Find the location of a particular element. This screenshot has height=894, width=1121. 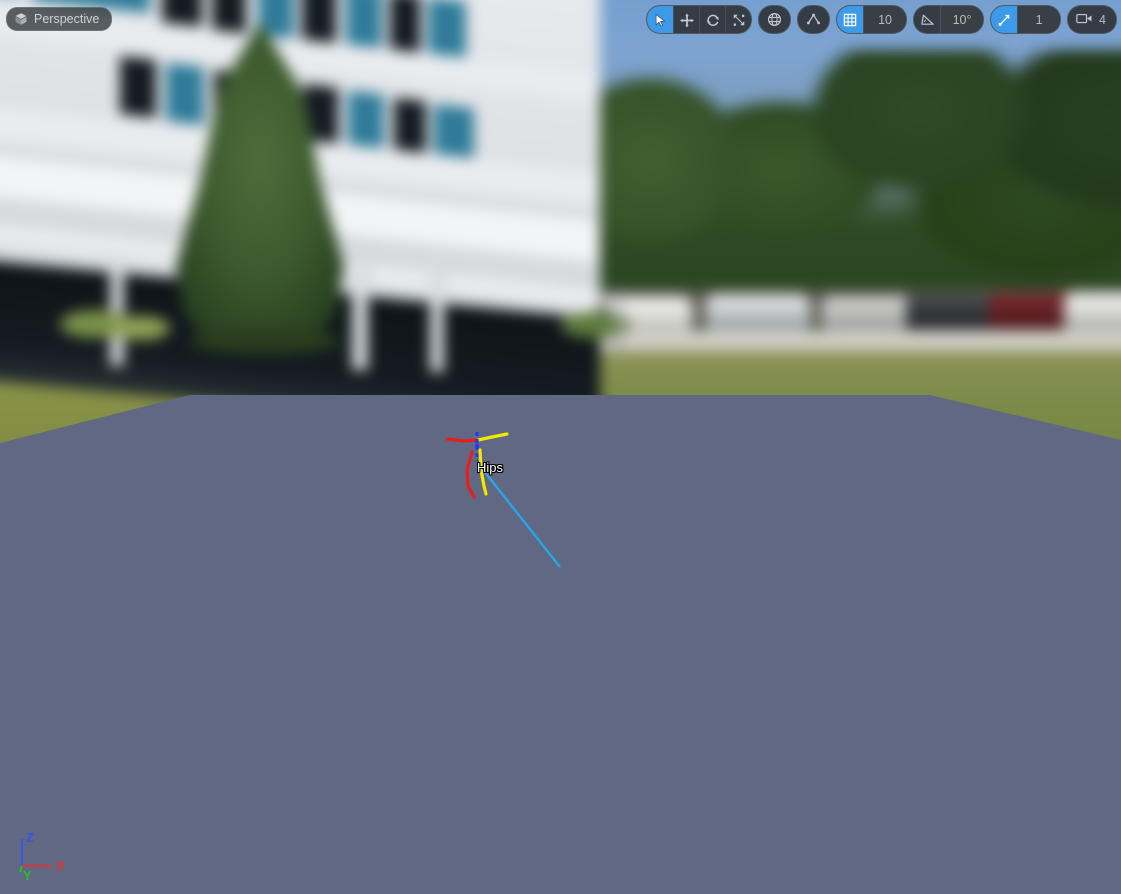

axis-x-label: X is located at coordinates (60, 865).